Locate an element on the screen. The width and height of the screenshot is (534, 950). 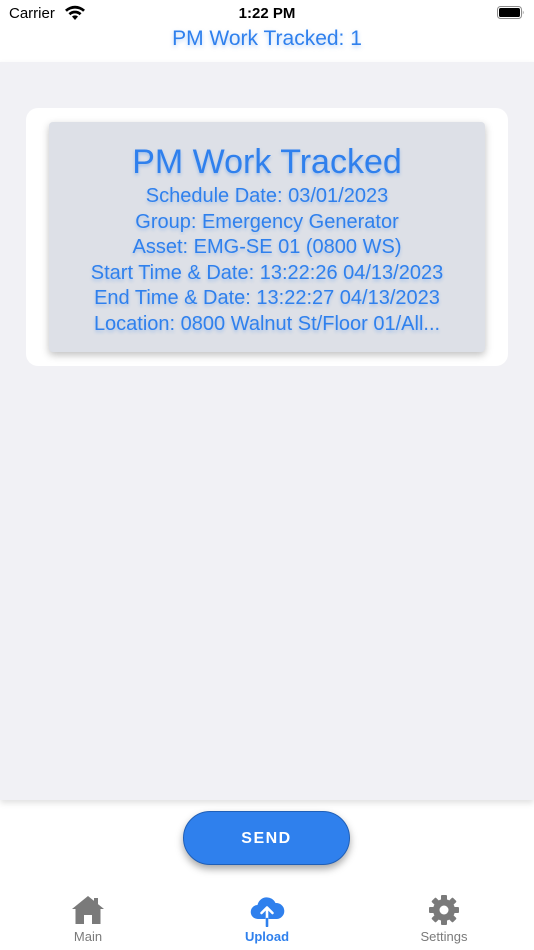
tab-settings-label: Settings is located at coordinates (444, 936).